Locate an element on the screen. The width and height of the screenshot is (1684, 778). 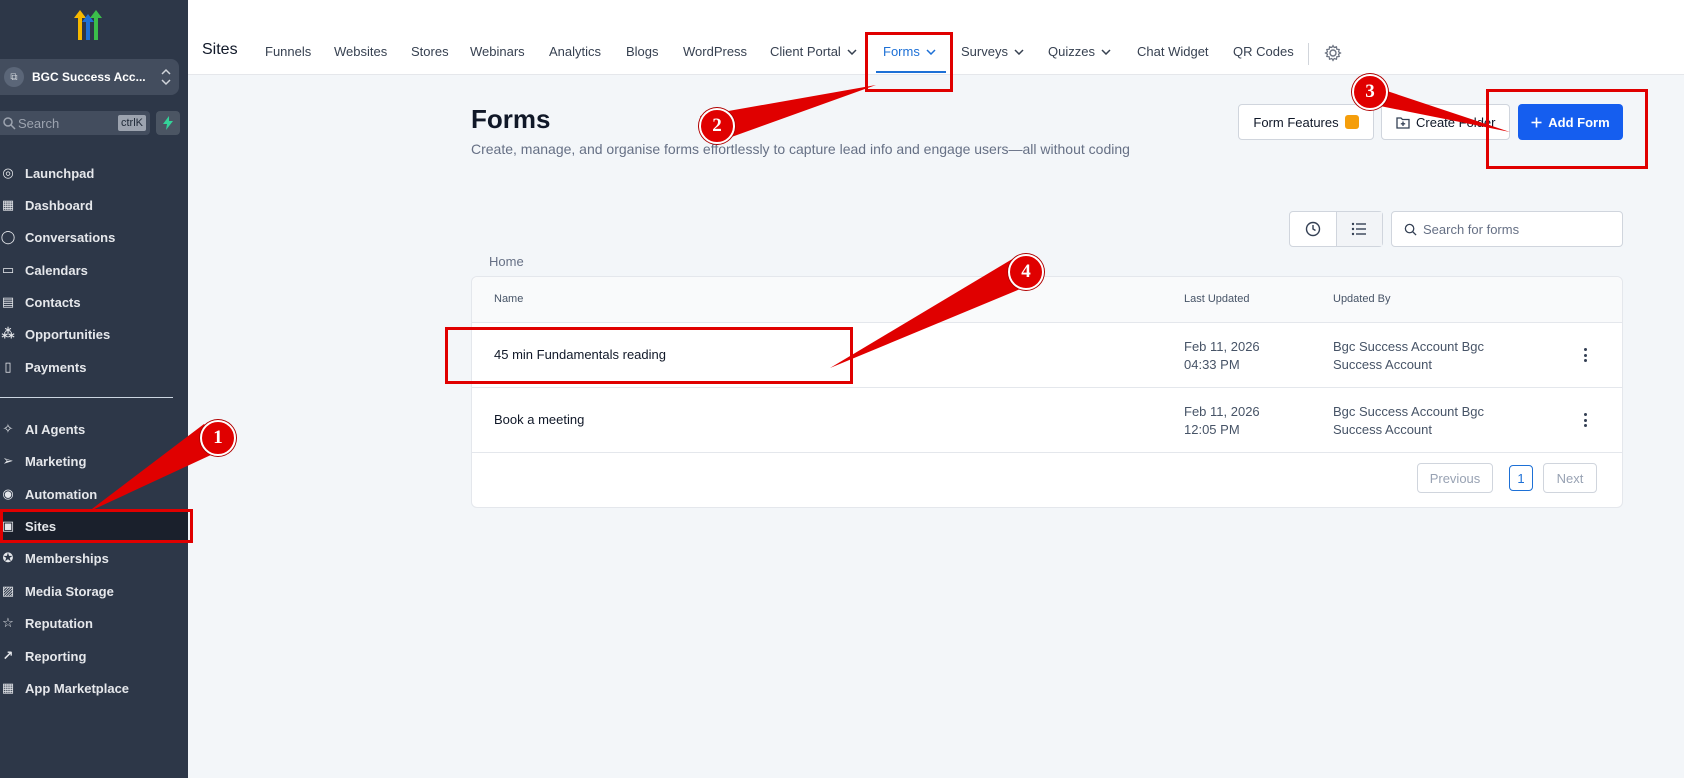
highlight-sites is located at coordinates (96, 526).